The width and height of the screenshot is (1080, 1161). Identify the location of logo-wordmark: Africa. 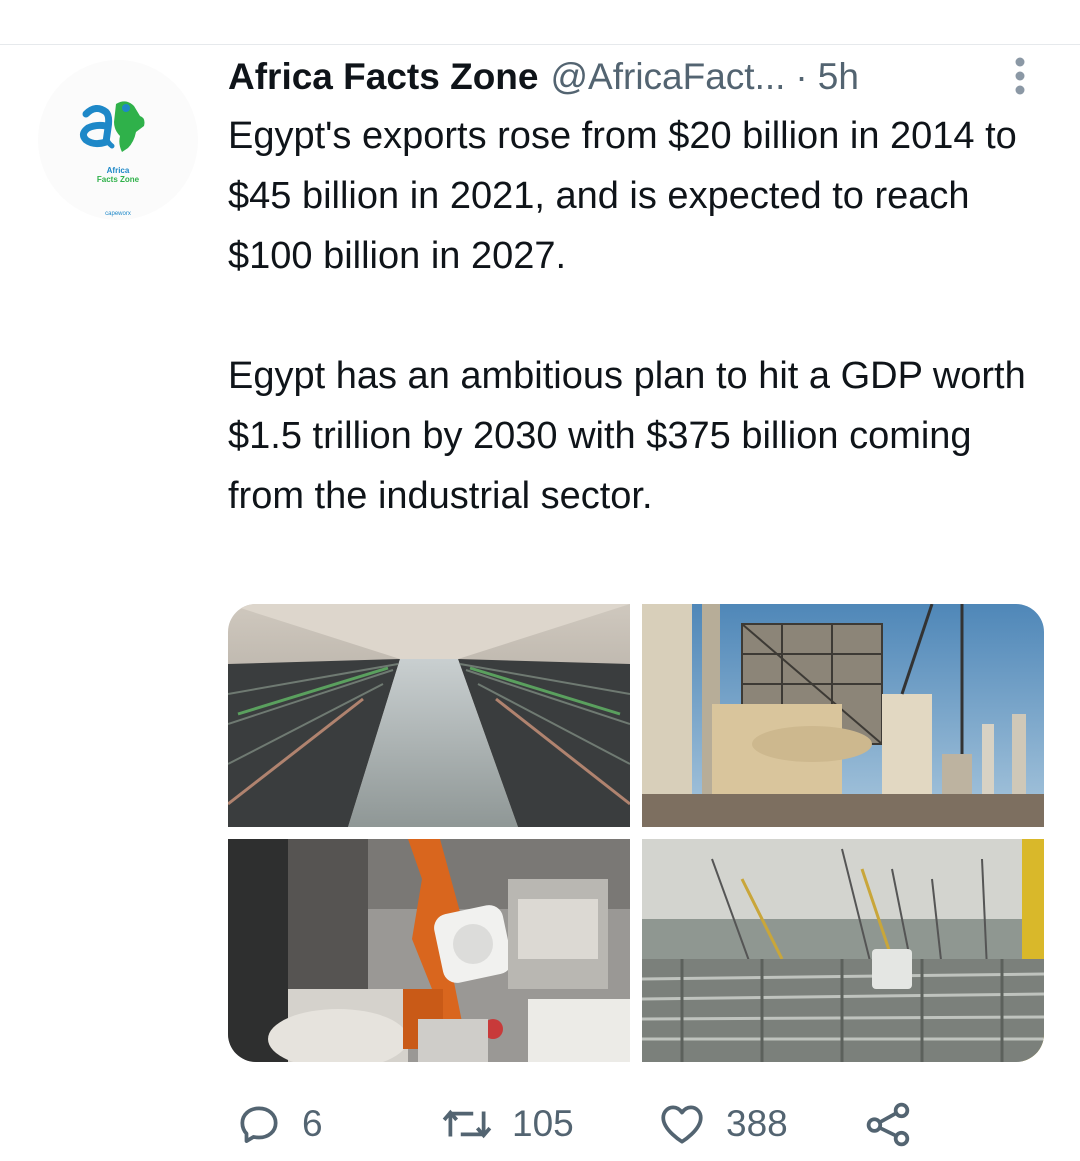
(118, 170).